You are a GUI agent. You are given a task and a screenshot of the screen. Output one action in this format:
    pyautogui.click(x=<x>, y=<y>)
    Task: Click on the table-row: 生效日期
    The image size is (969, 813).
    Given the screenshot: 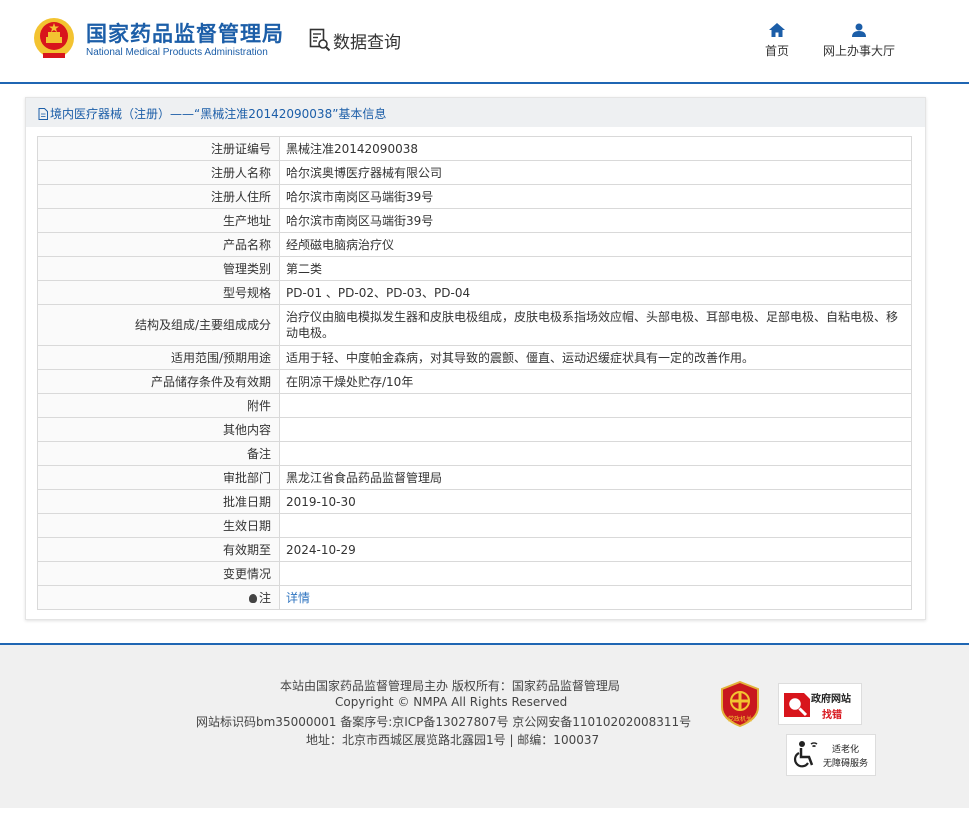 What is the action you would take?
    pyautogui.click(x=474, y=525)
    